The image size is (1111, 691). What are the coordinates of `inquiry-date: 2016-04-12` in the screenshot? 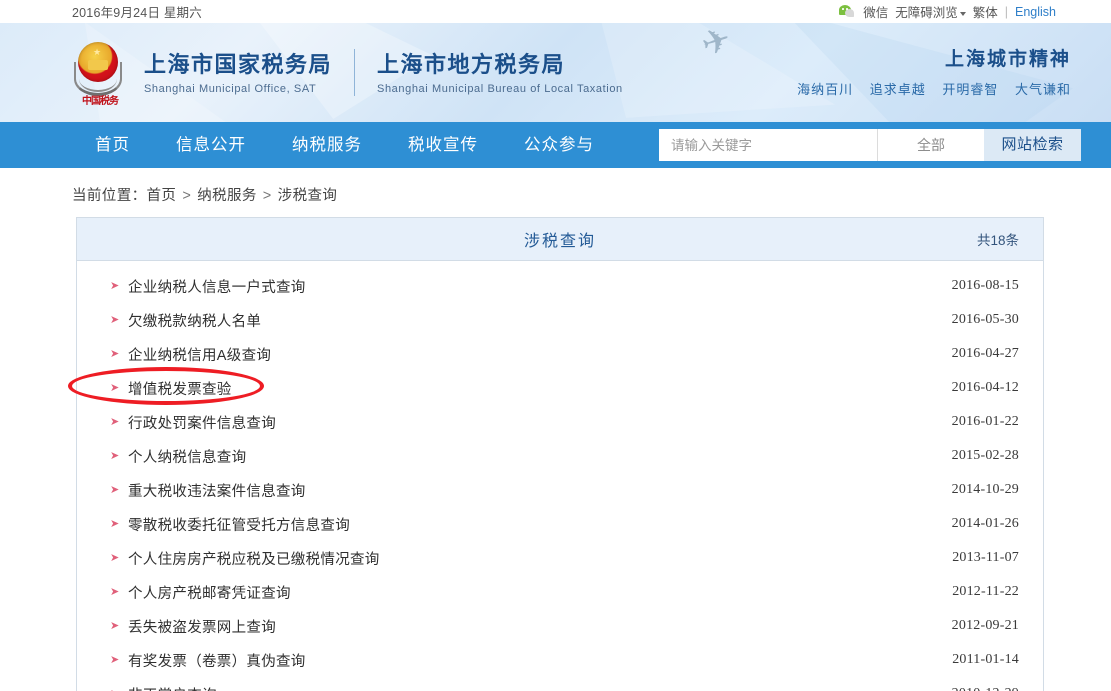 It's located at (985, 387).